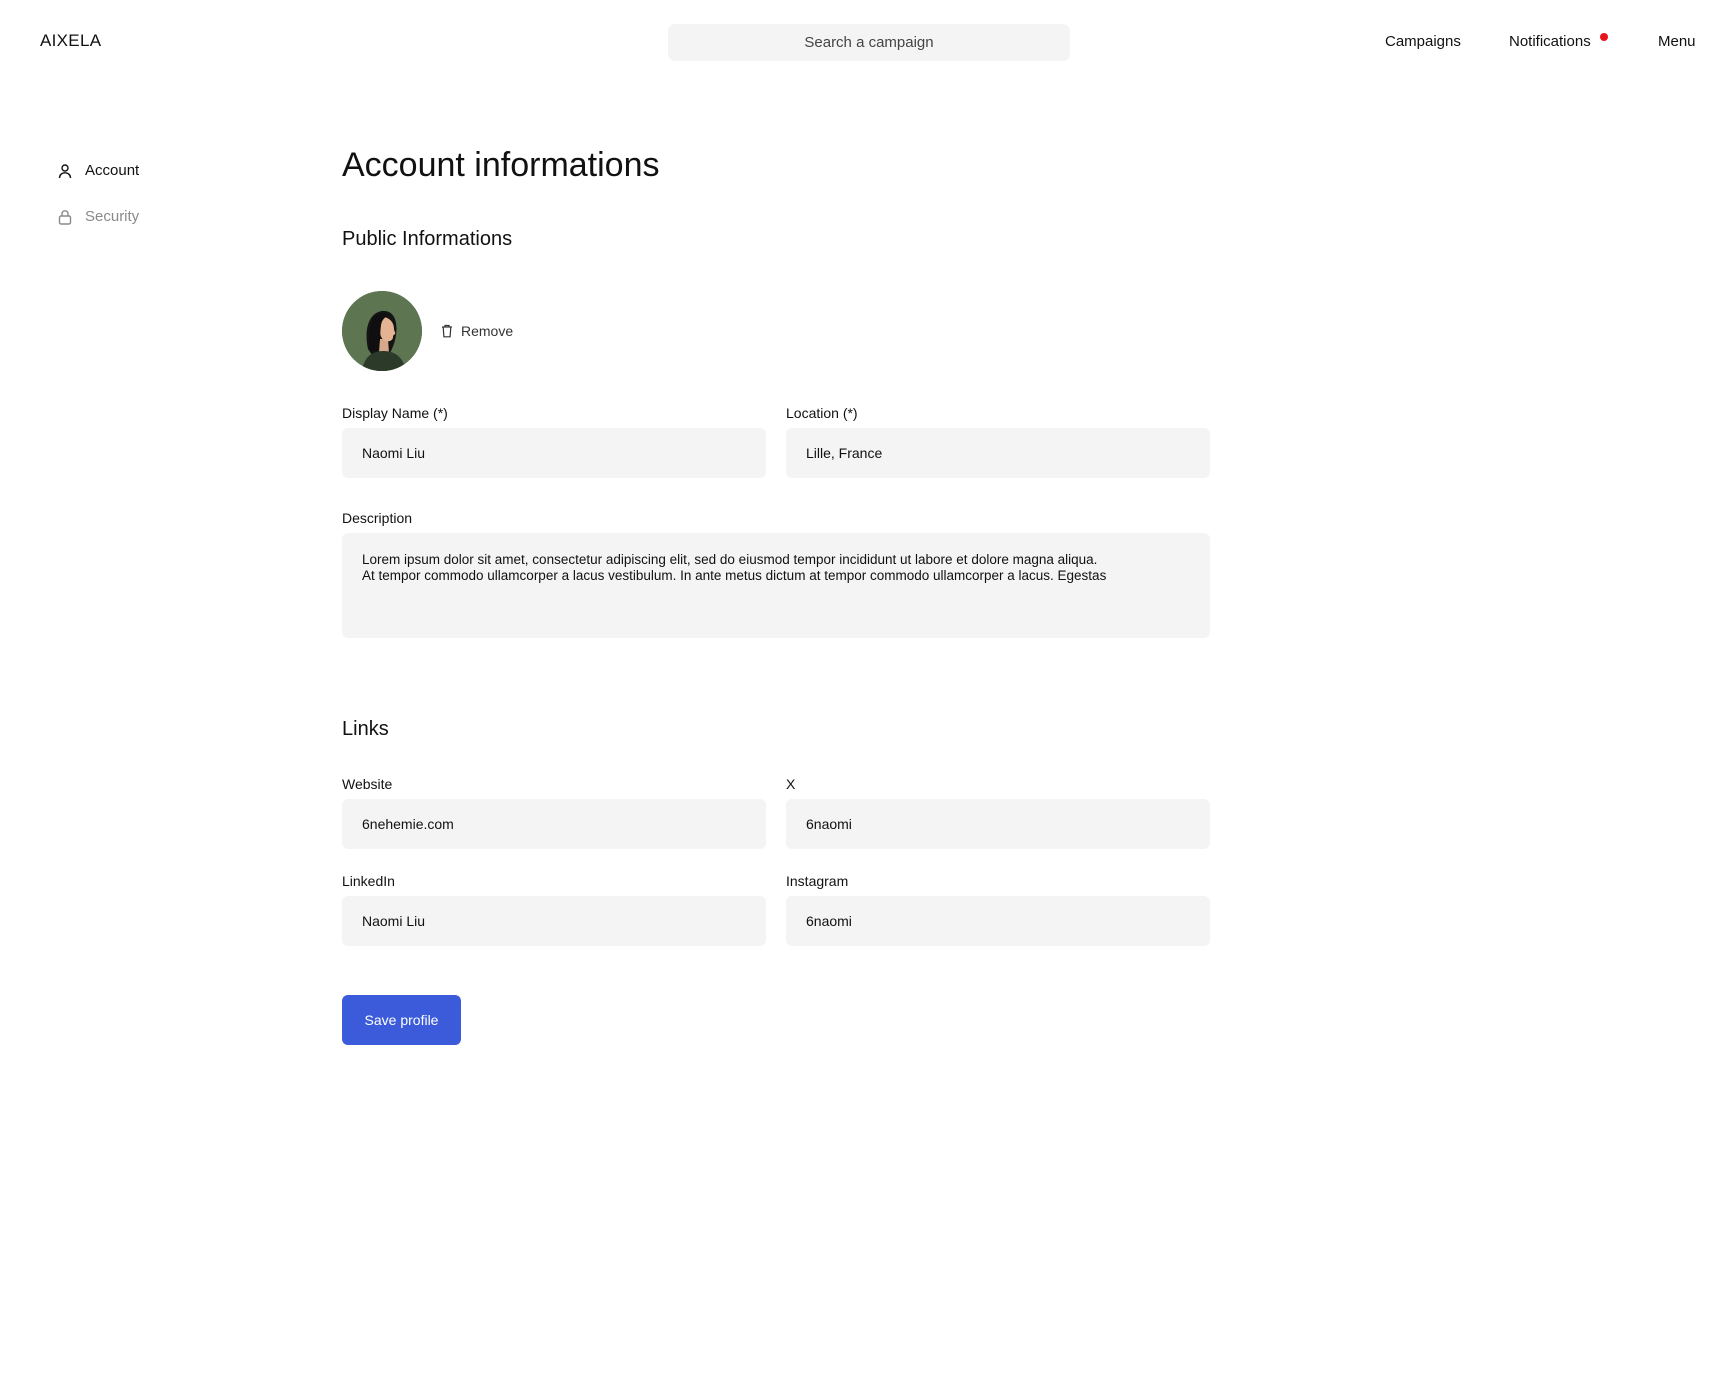  Describe the element at coordinates (1604, 37) in the screenshot. I see `notification-badge` at that location.